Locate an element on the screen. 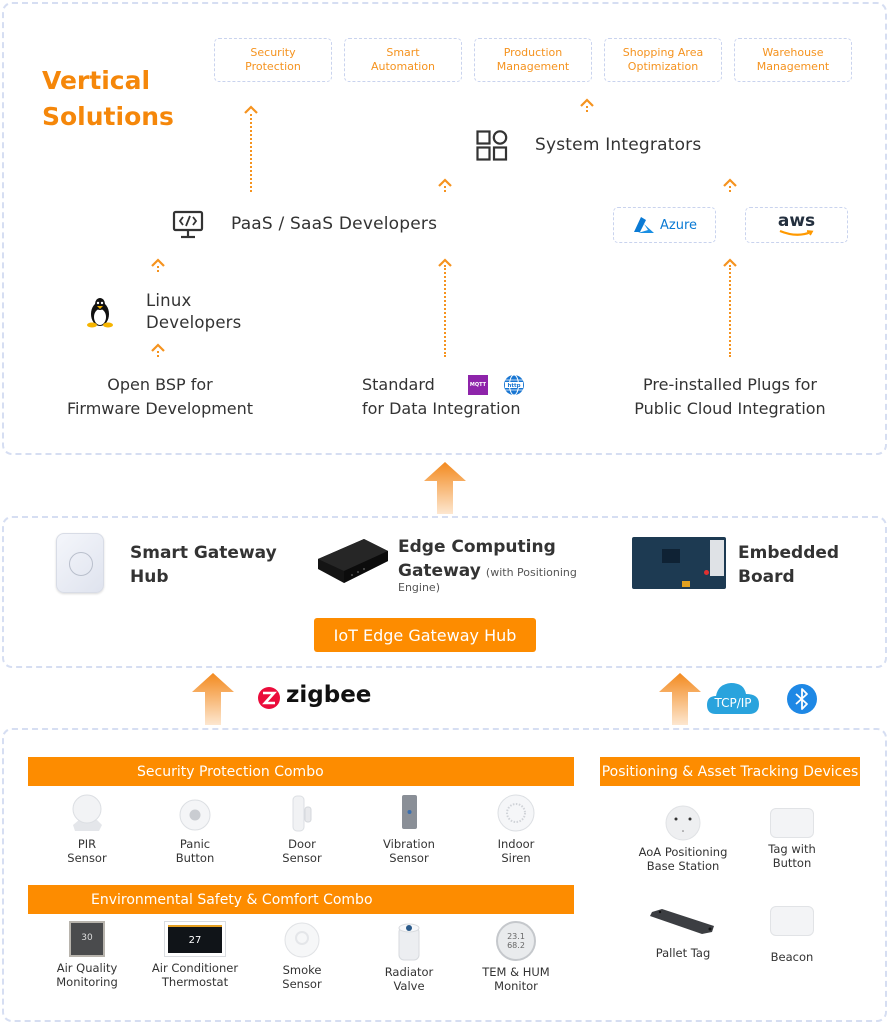  aws-smile-icon is located at coordinates (796, 232).